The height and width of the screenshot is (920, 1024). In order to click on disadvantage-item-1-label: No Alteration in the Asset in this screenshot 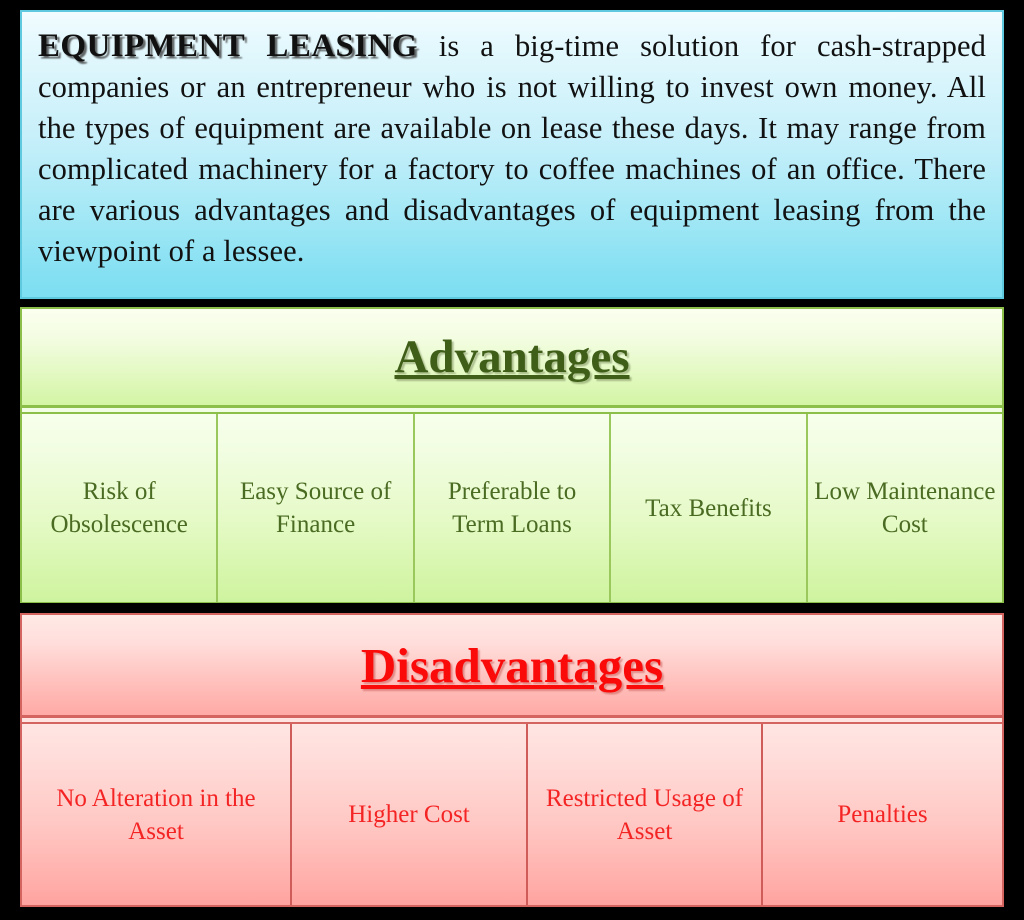, I will do `click(156, 814)`.